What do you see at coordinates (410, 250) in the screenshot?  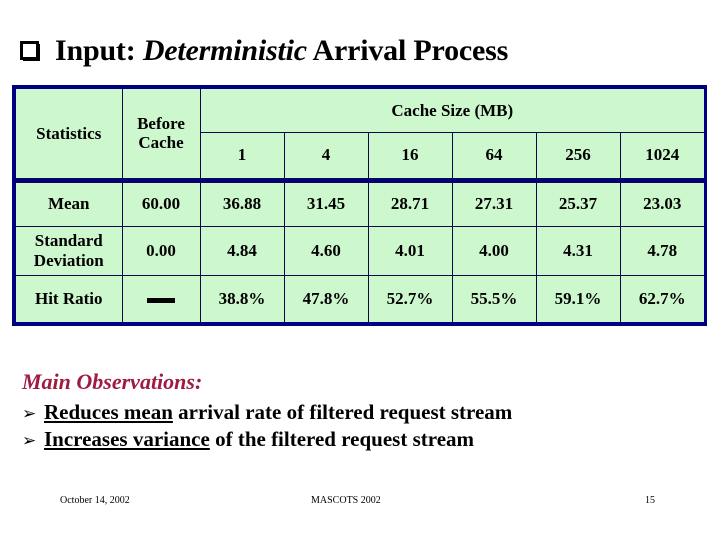 I see `cell-stddev-16: 4.01` at bounding box center [410, 250].